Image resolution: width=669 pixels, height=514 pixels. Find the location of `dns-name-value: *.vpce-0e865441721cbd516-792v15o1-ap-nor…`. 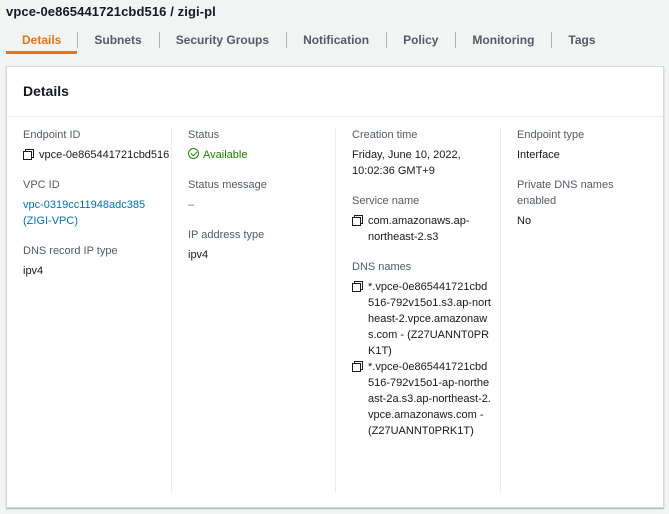

dns-name-value: *.vpce-0e865441721cbd516-792v15o1-ap-nor… is located at coordinates (429, 399).